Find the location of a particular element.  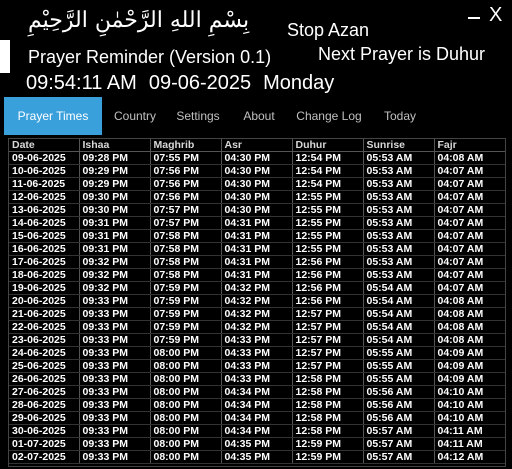

cell-maghrib: 07:56 PM is located at coordinates (186, 184).